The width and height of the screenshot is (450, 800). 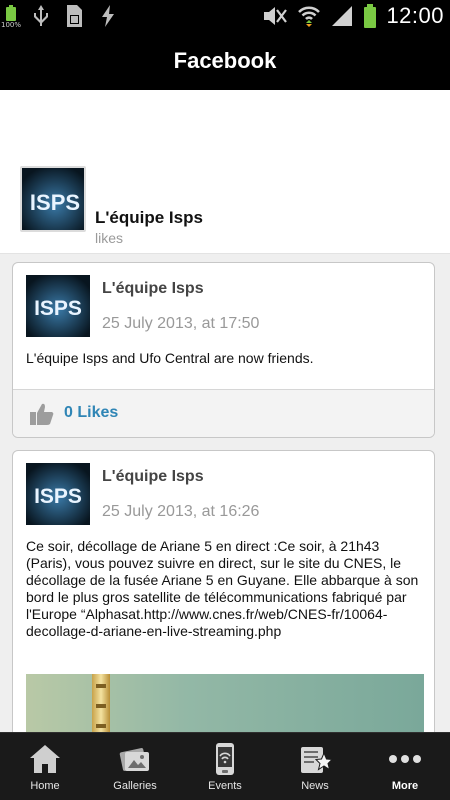 I want to click on nav-events-label: Events, so click(x=225, y=786).